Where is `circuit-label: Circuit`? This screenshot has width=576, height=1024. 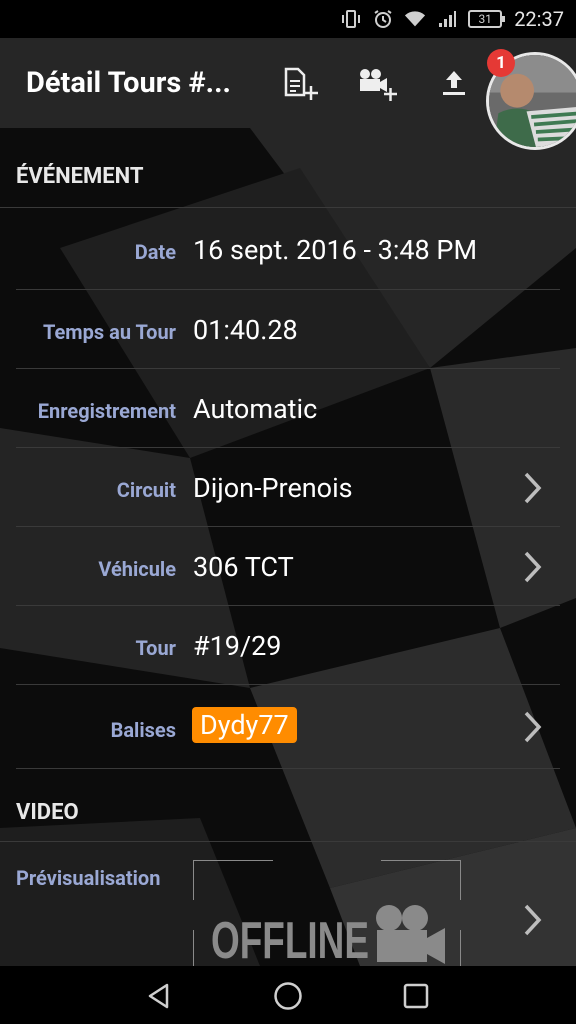 circuit-label: Circuit is located at coordinates (146, 490).